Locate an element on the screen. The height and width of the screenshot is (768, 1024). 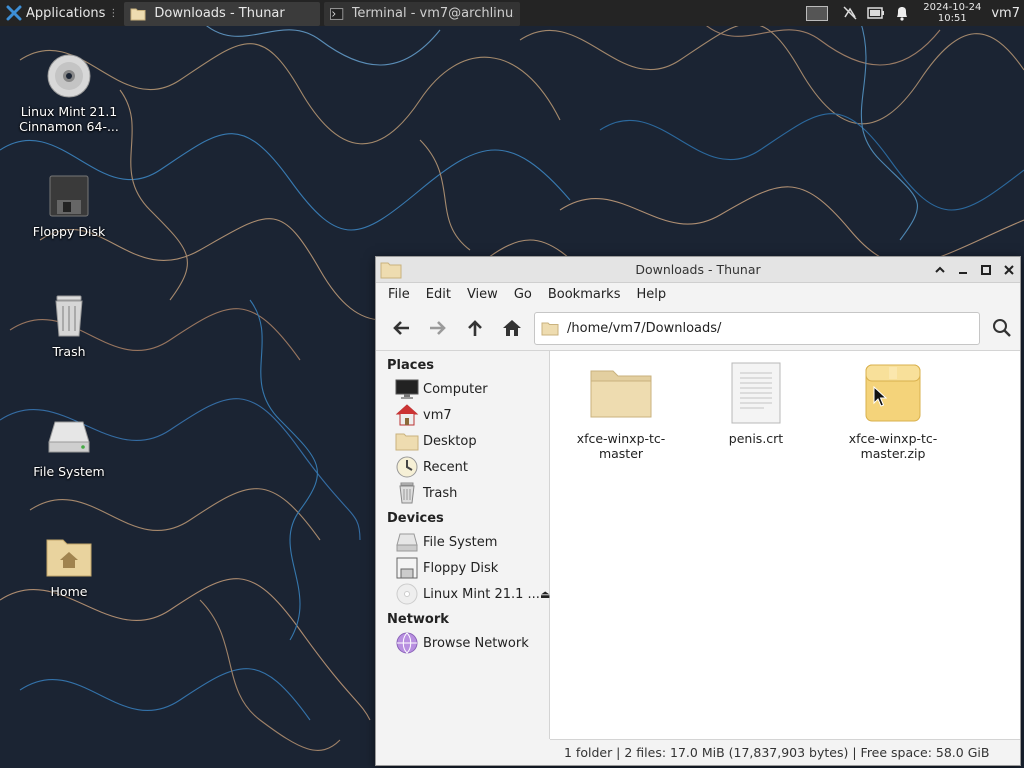
toolbar: /home/vm7/Downloads/ is located at coordinates (698, 328).